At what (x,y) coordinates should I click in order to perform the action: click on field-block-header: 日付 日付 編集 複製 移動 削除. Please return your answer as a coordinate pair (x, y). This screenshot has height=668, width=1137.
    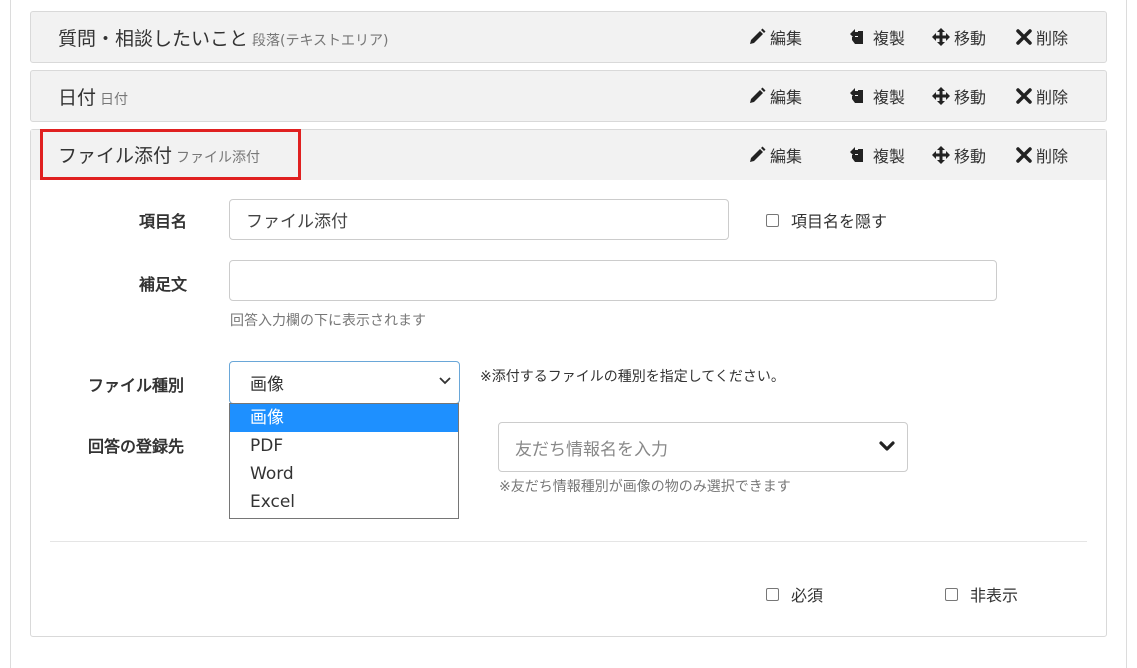
    Looking at the image, I should click on (568, 96).